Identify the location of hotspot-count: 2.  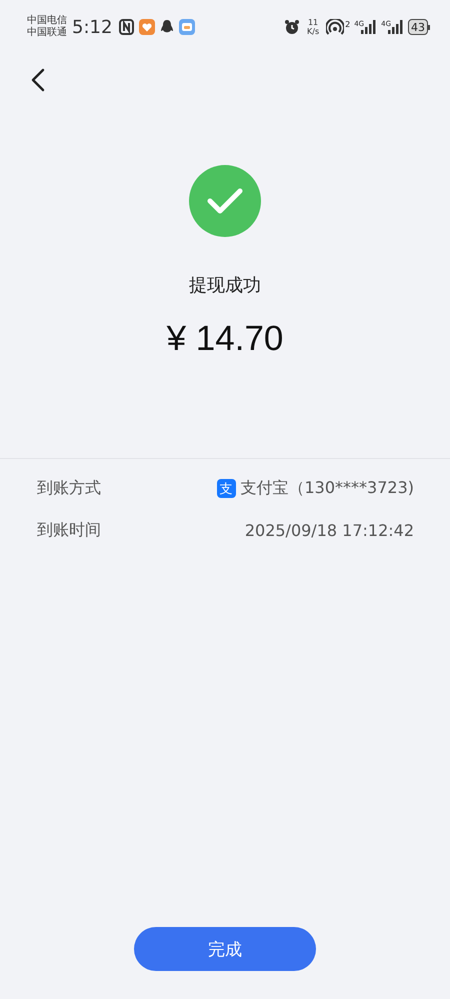
(347, 24).